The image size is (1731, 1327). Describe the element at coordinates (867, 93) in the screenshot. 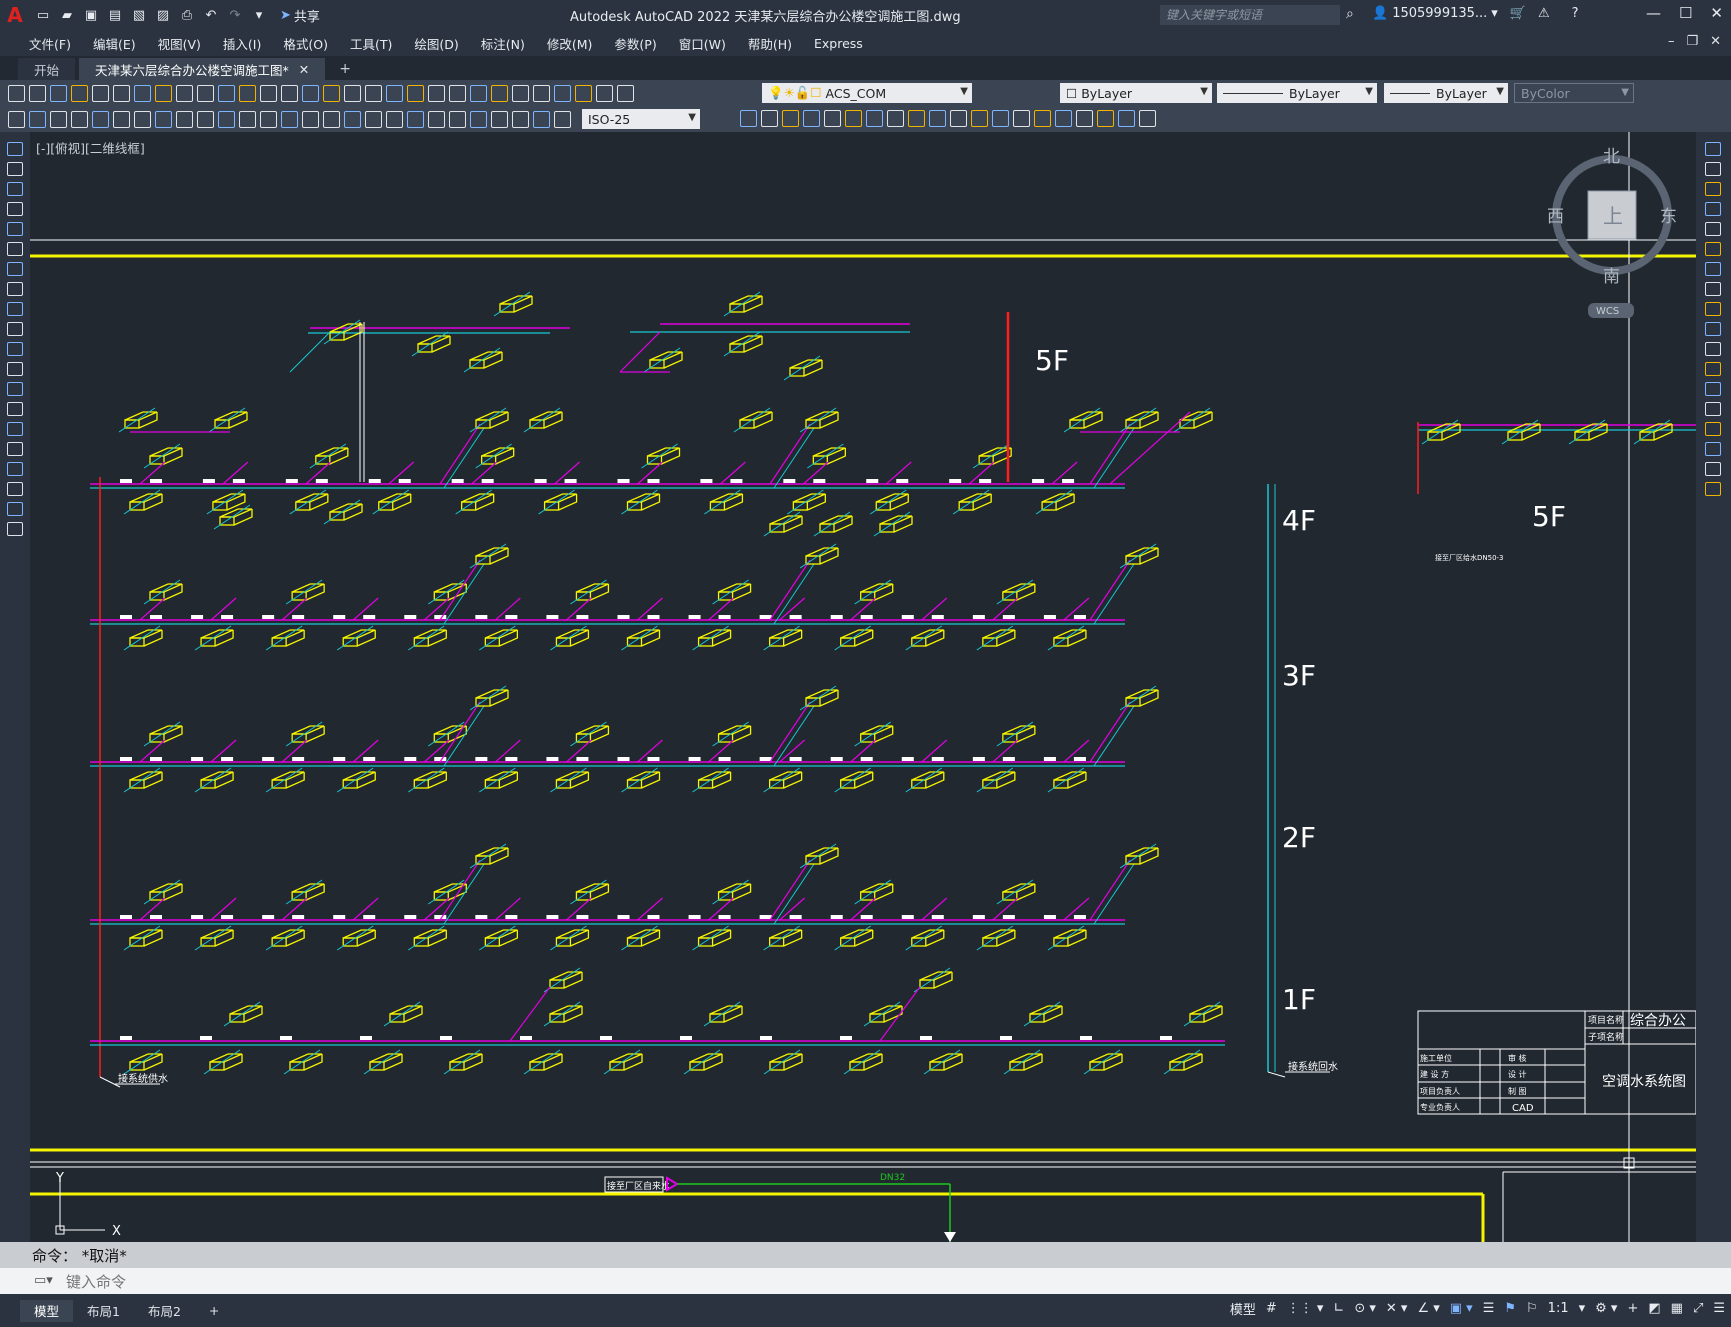

I see `layer-dropdown: 💡☀🔓☐ ACS_COM ▼` at that location.